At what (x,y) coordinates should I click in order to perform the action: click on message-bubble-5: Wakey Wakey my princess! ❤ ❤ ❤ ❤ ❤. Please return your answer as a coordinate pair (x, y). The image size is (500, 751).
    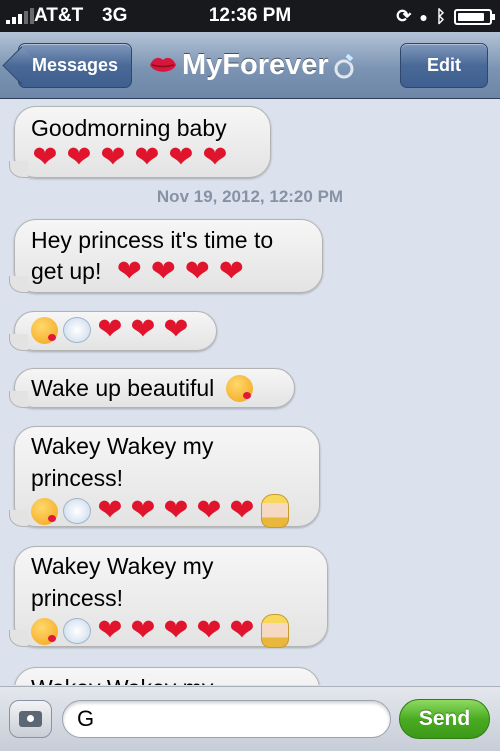
    Looking at the image, I should click on (164, 477).